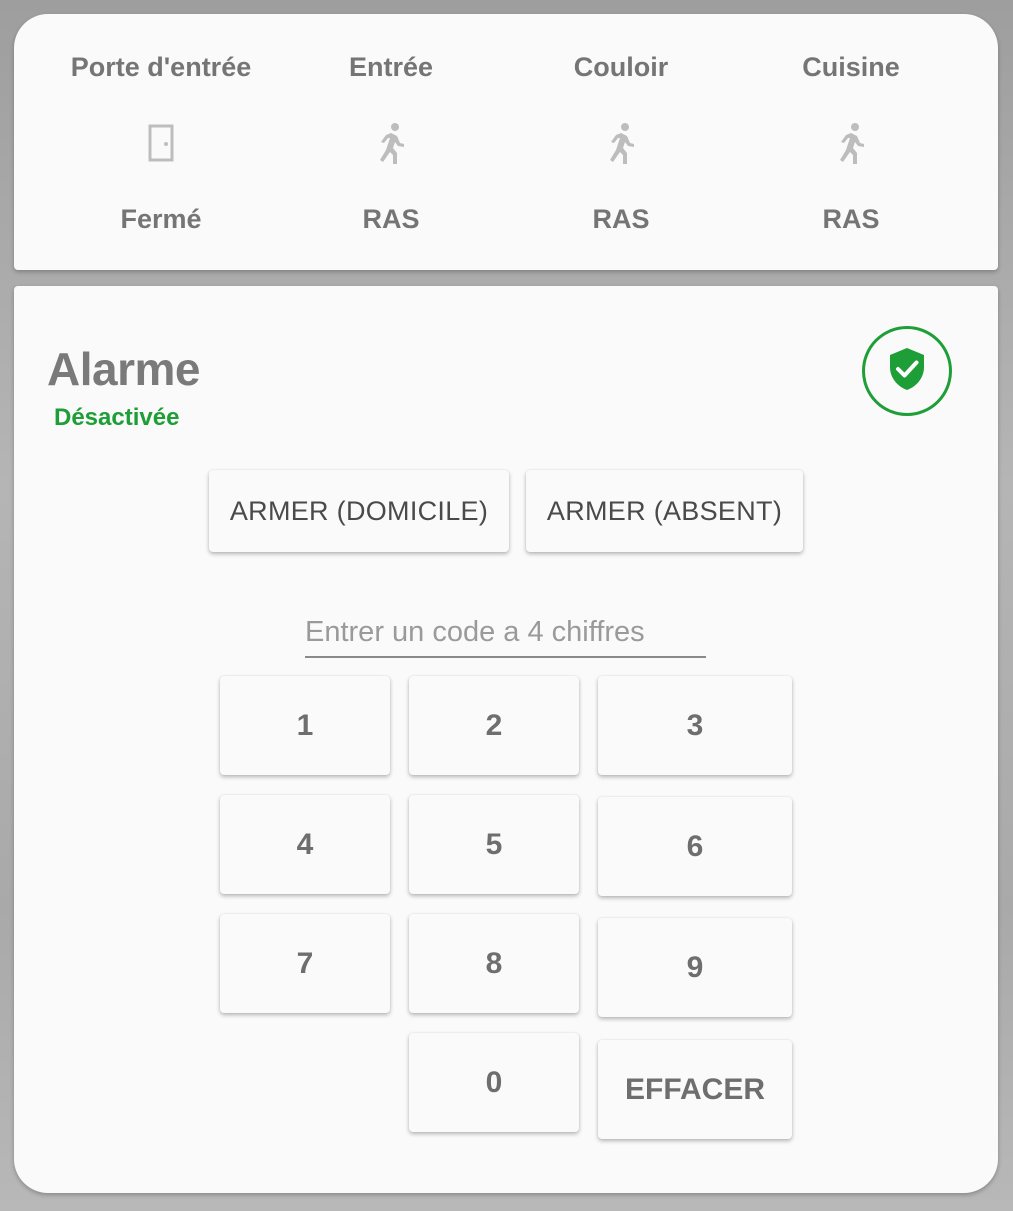 This screenshot has width=1013, height=1211. Describe the element at coordinates (305, 844) in the screenshot. I see `keypad-key-4: 4` at that location.